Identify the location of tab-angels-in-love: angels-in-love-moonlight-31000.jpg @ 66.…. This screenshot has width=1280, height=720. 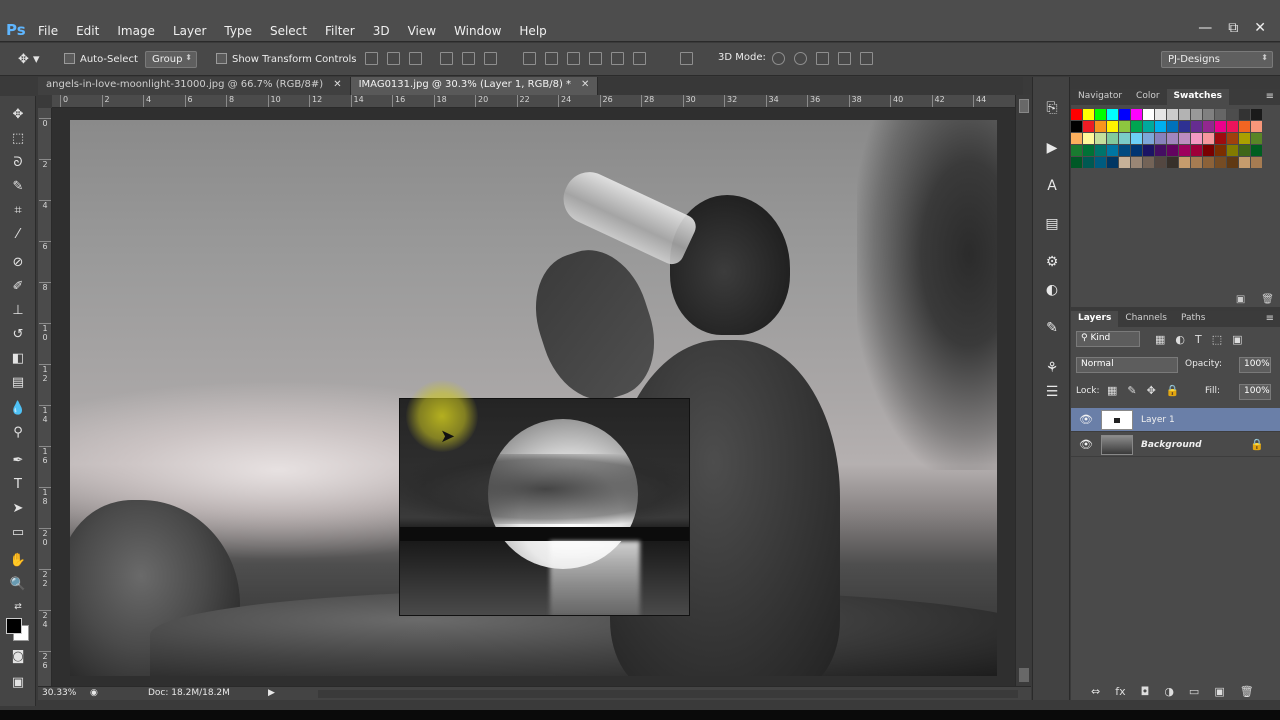
(194, 86).